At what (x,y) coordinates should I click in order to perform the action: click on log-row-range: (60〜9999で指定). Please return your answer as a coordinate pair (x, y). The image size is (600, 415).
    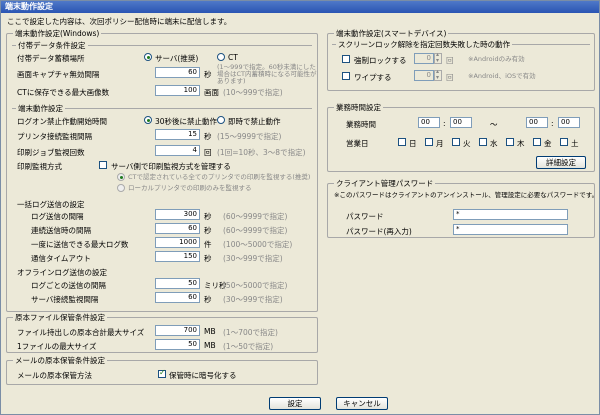
    Looking at the image, I should click on (255, 230).